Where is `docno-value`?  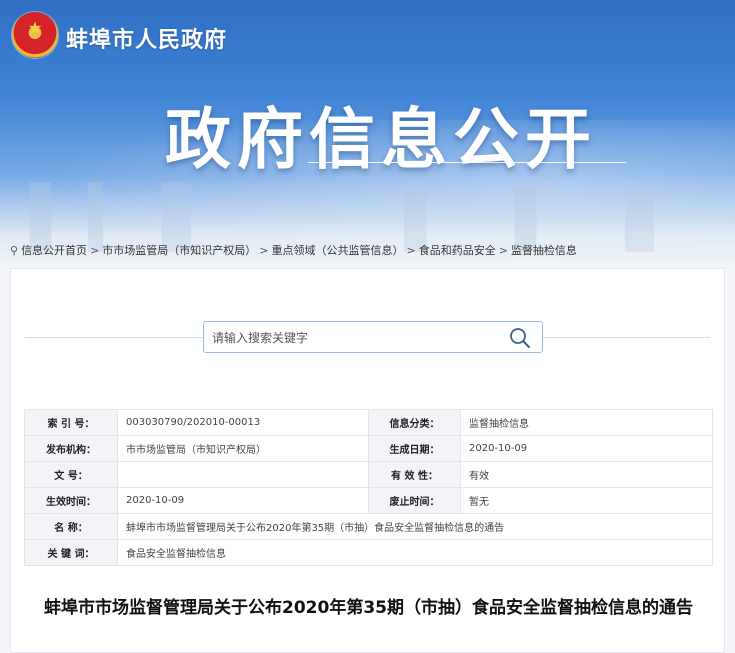
docno-value is located at coordinates (243, 474).